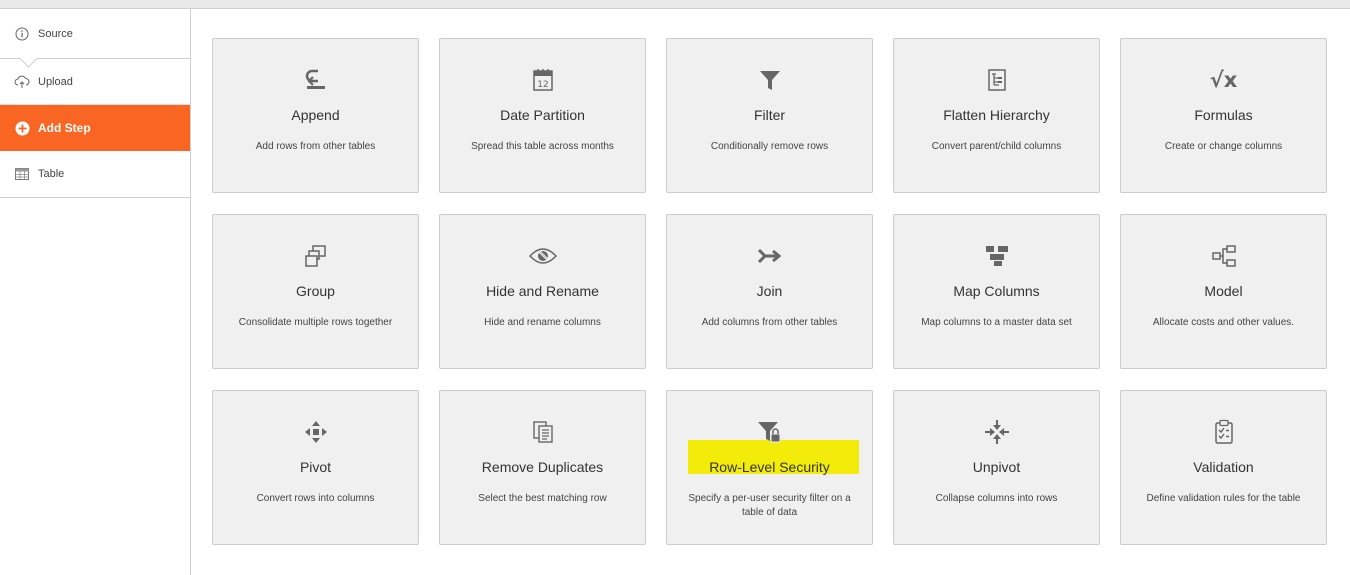 The height and width of the screenshot is (575, 1350). What do you see at coordinates (1224, 256) in the screenshot?
I see `model-tree-icon` at bounding box center [1224, 256].